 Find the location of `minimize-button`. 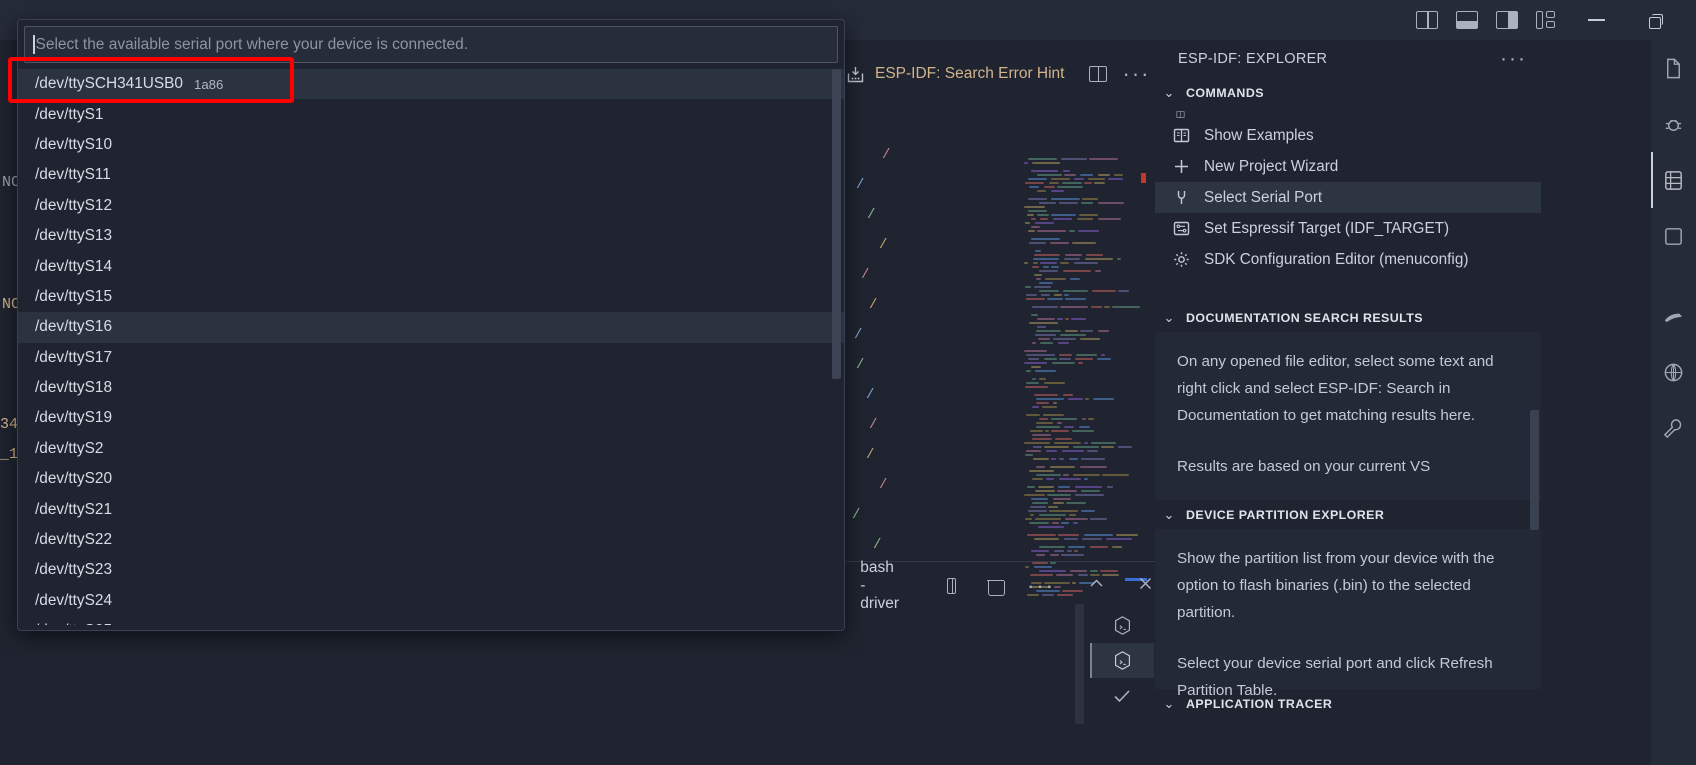

minimize-button is located at coordinates (1596, 20).